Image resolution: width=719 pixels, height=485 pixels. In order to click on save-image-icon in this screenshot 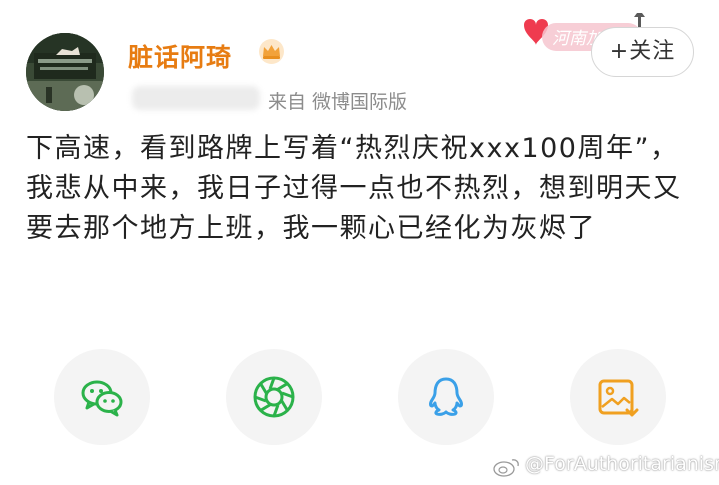, I will do `click(618, 398)`.